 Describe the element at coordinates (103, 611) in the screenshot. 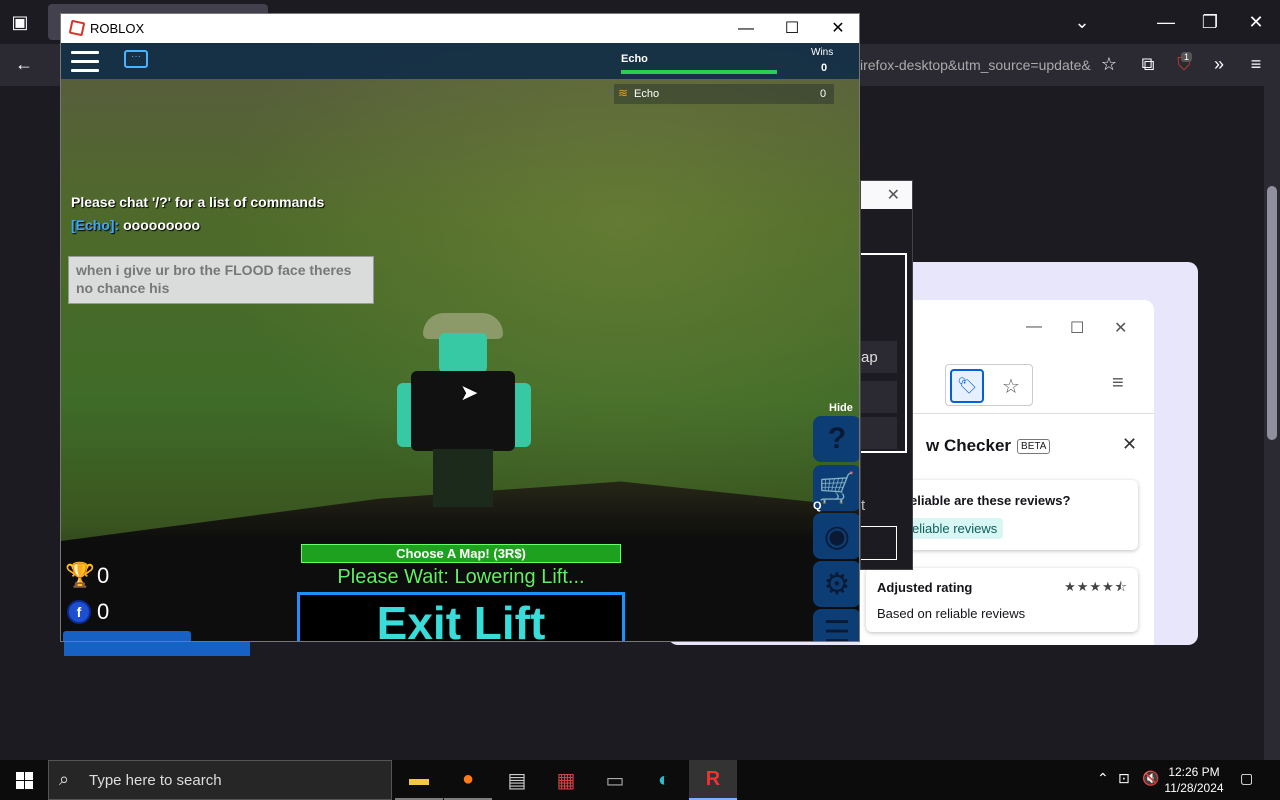

I see `coin-count: 0` at that location.